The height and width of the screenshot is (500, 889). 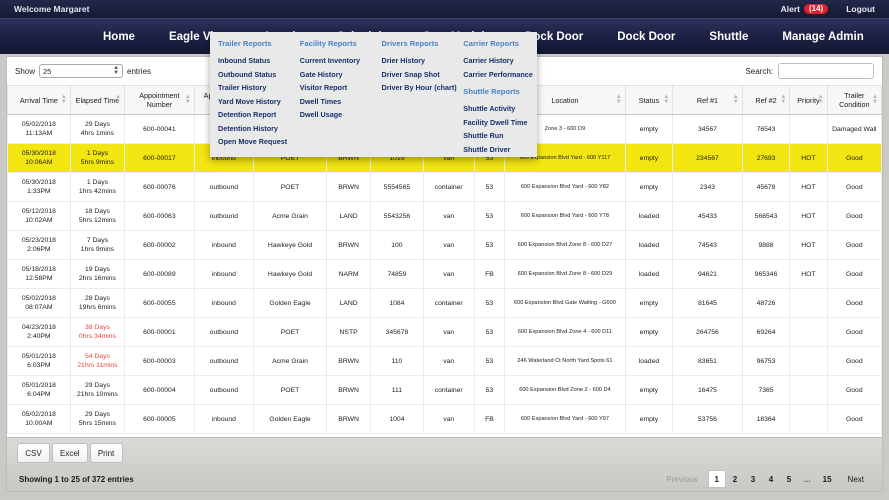 I want to click on menu-item-shuttle-driver: Shuttle Driver, so click(x=498, y=150).